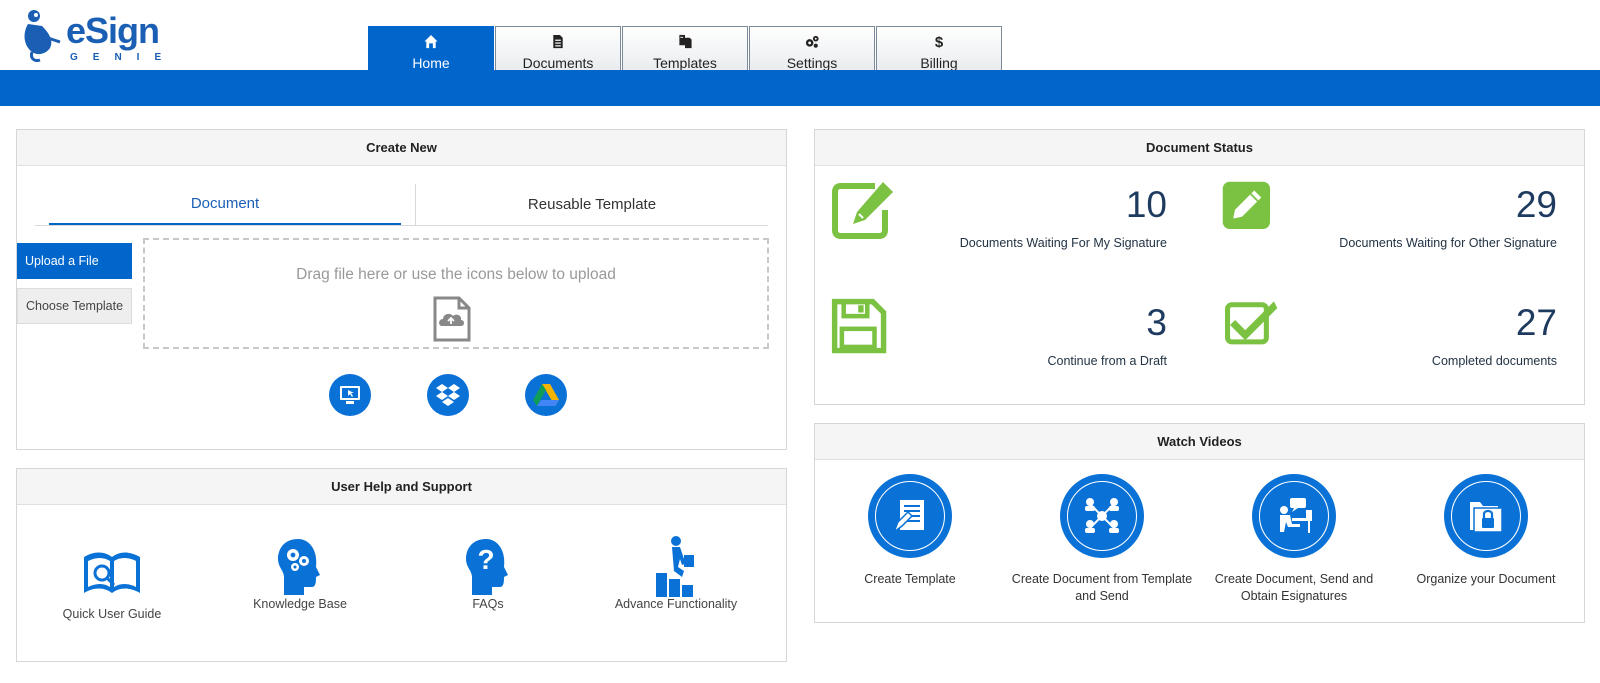 This screenshot has height=683, width=1600. Describe the element at coordinates (908, 517) in the screenshot. I see `document-pen-icon` at that location.